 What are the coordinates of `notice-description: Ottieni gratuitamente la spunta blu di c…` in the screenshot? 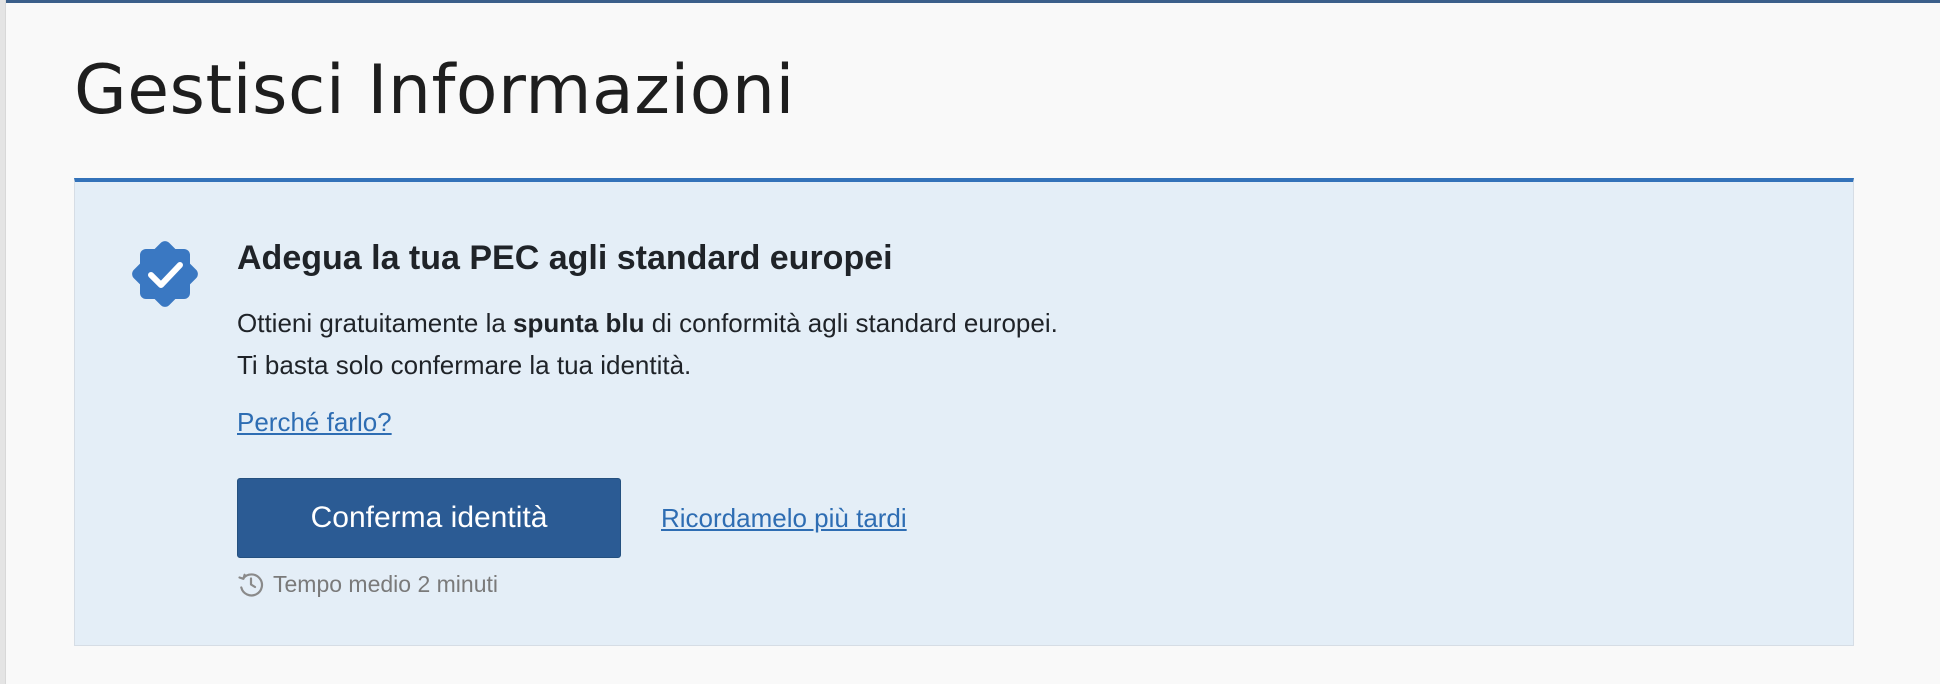 It's located at (647, 344).